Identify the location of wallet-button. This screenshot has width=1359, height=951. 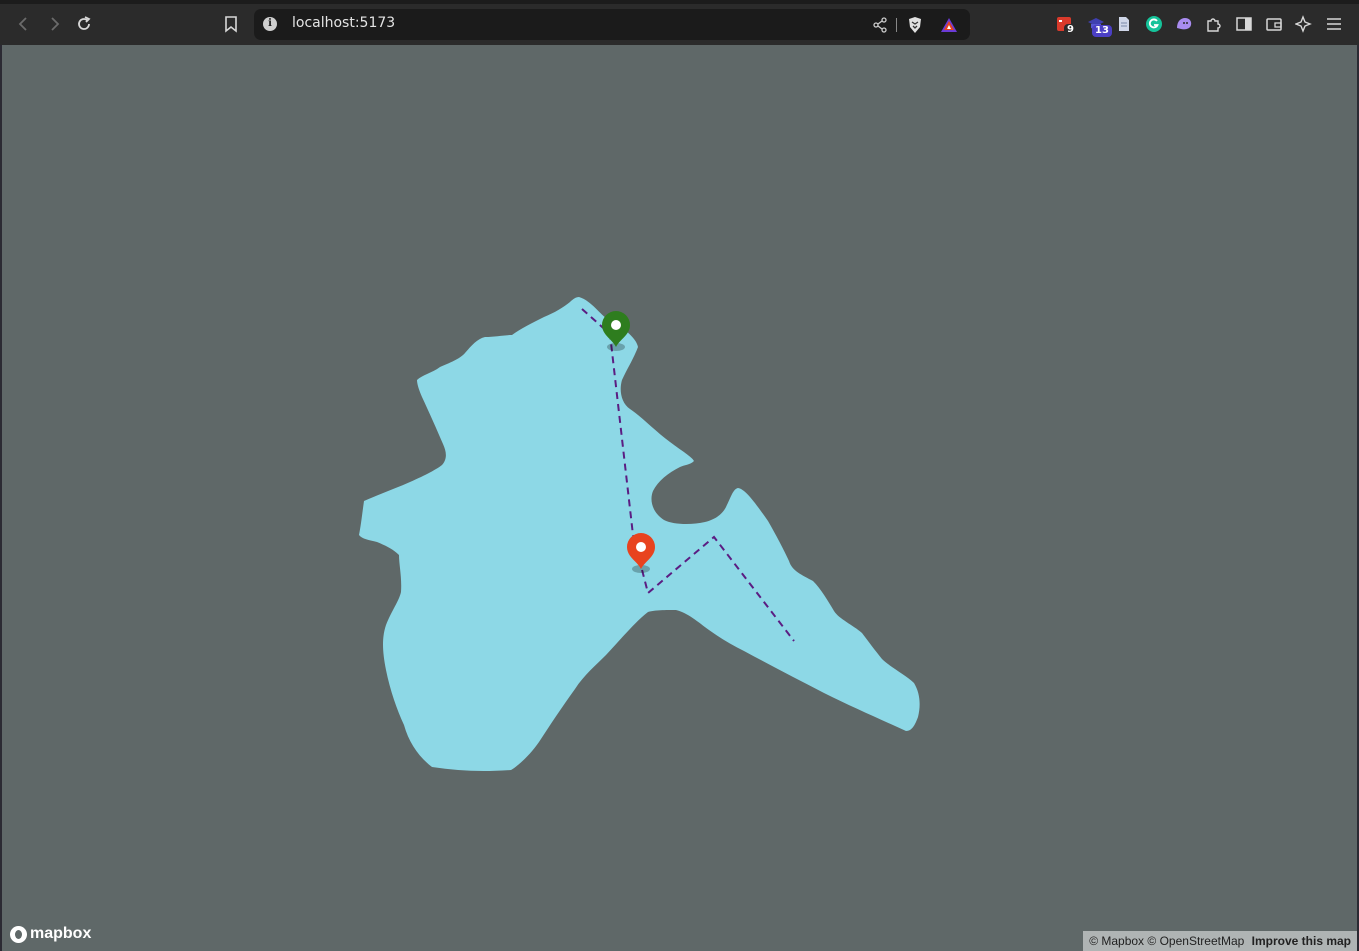
(1274, 24).